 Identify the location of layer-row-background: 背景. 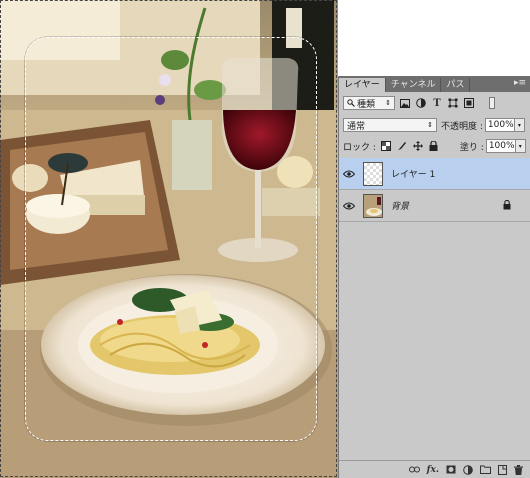
(434, 206).